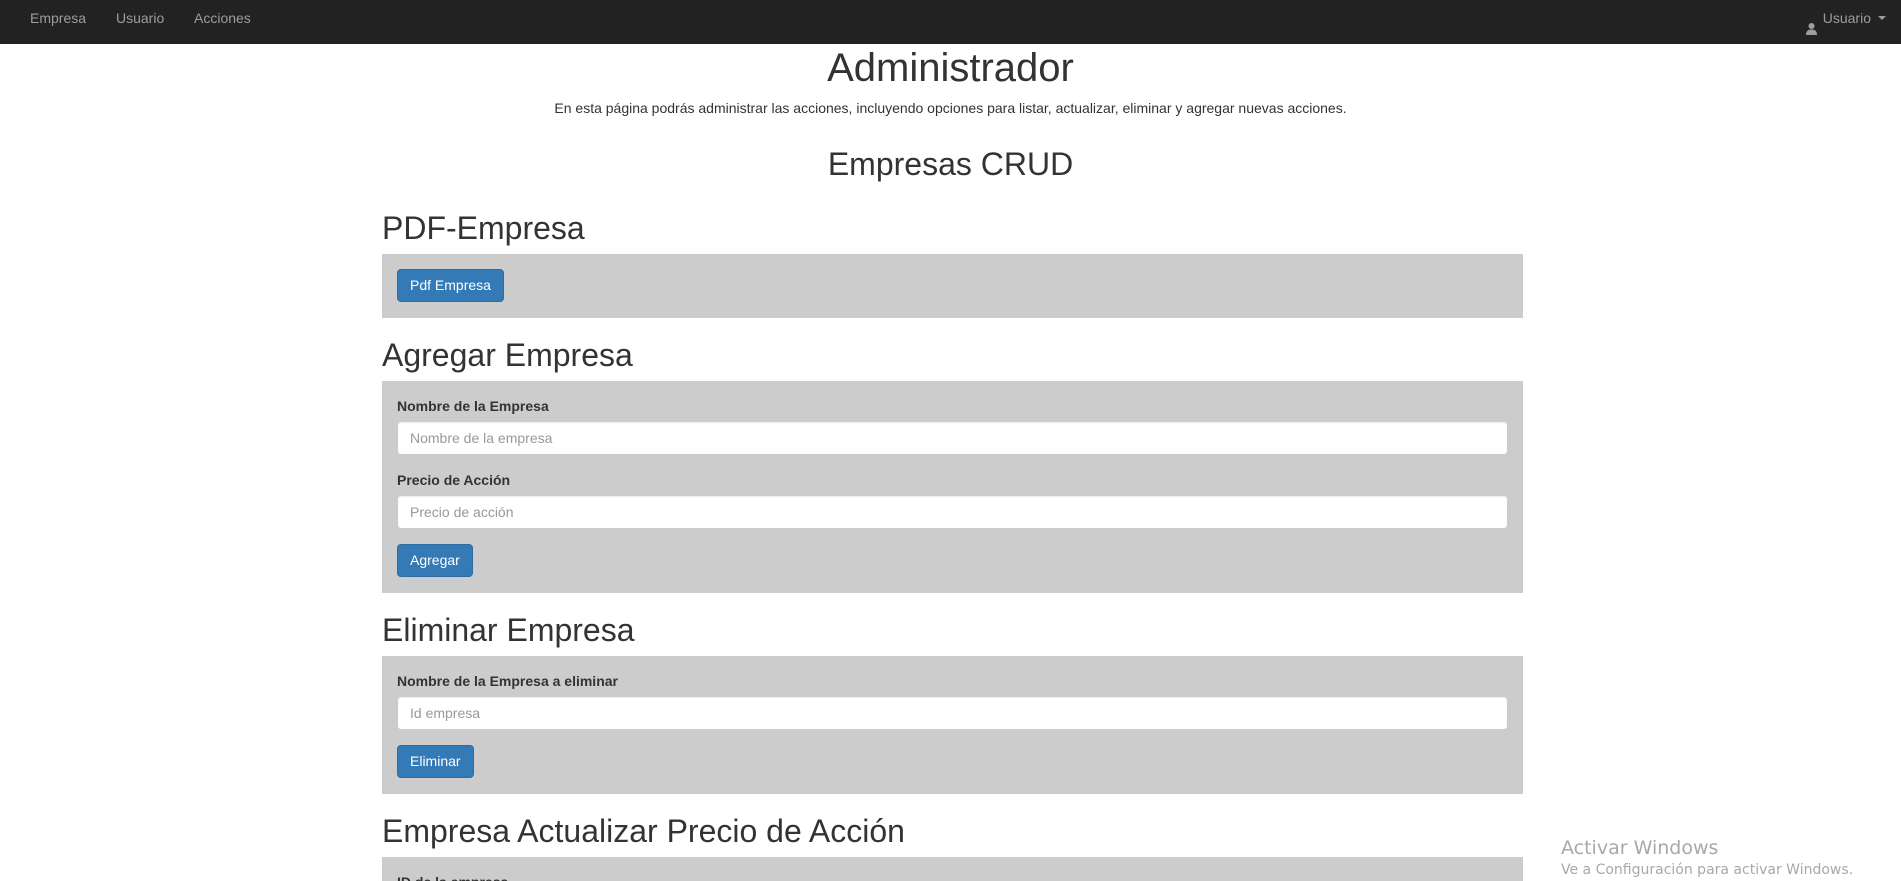 This screenshot has width=1901, height=881. I want to click on update-id-label: ID de la empresa, so click(452, 877).